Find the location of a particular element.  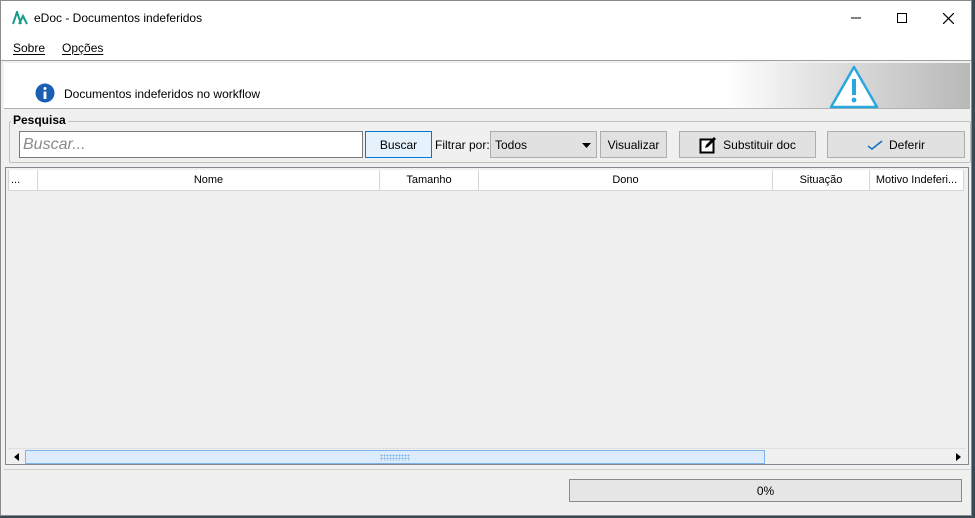

filter-select: Todos is located at coordinates (543, 144).